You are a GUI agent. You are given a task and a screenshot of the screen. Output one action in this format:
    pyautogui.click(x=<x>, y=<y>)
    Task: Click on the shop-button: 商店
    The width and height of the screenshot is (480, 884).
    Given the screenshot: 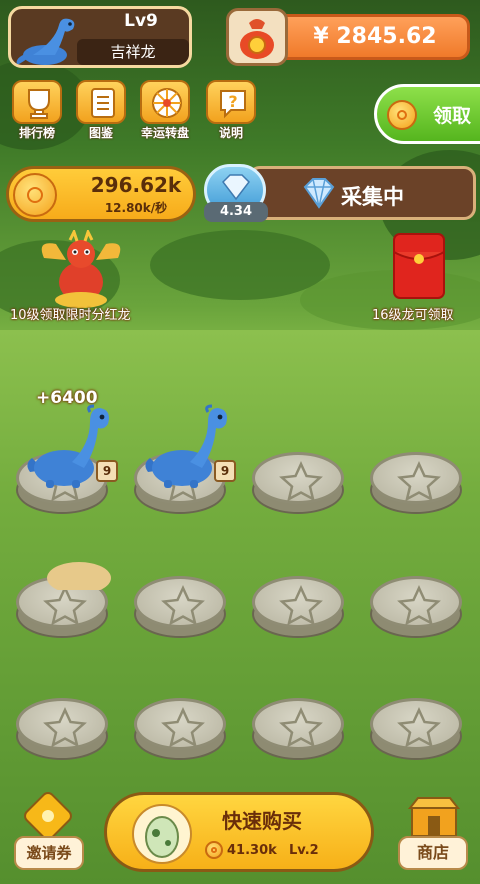 What is the action you would take?
    pyautogui.click(x=434, y=832)
    